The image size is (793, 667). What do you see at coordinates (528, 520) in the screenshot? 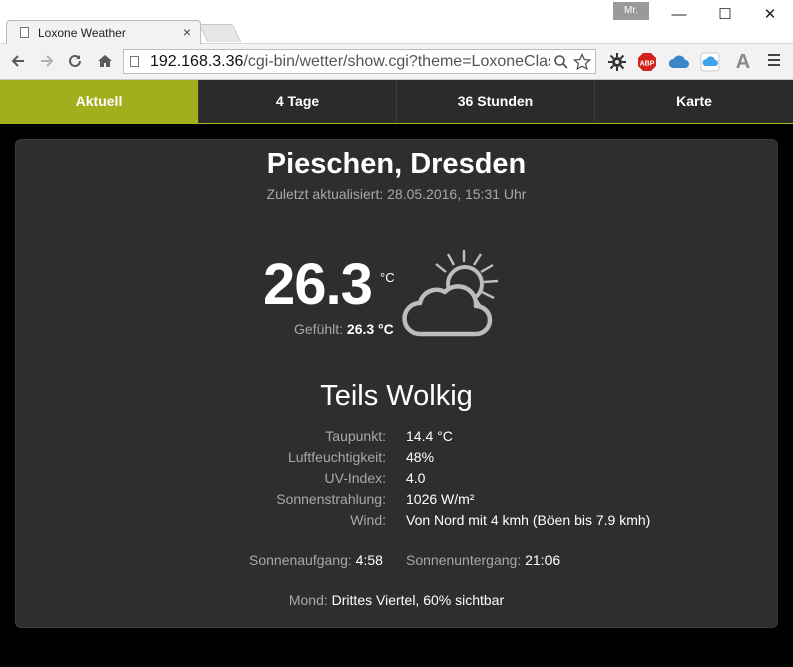
I see `detail-value: Von Nord mit 4 kmh (Böen bis 7.9 kmh)` at bounding box center [528, 520].